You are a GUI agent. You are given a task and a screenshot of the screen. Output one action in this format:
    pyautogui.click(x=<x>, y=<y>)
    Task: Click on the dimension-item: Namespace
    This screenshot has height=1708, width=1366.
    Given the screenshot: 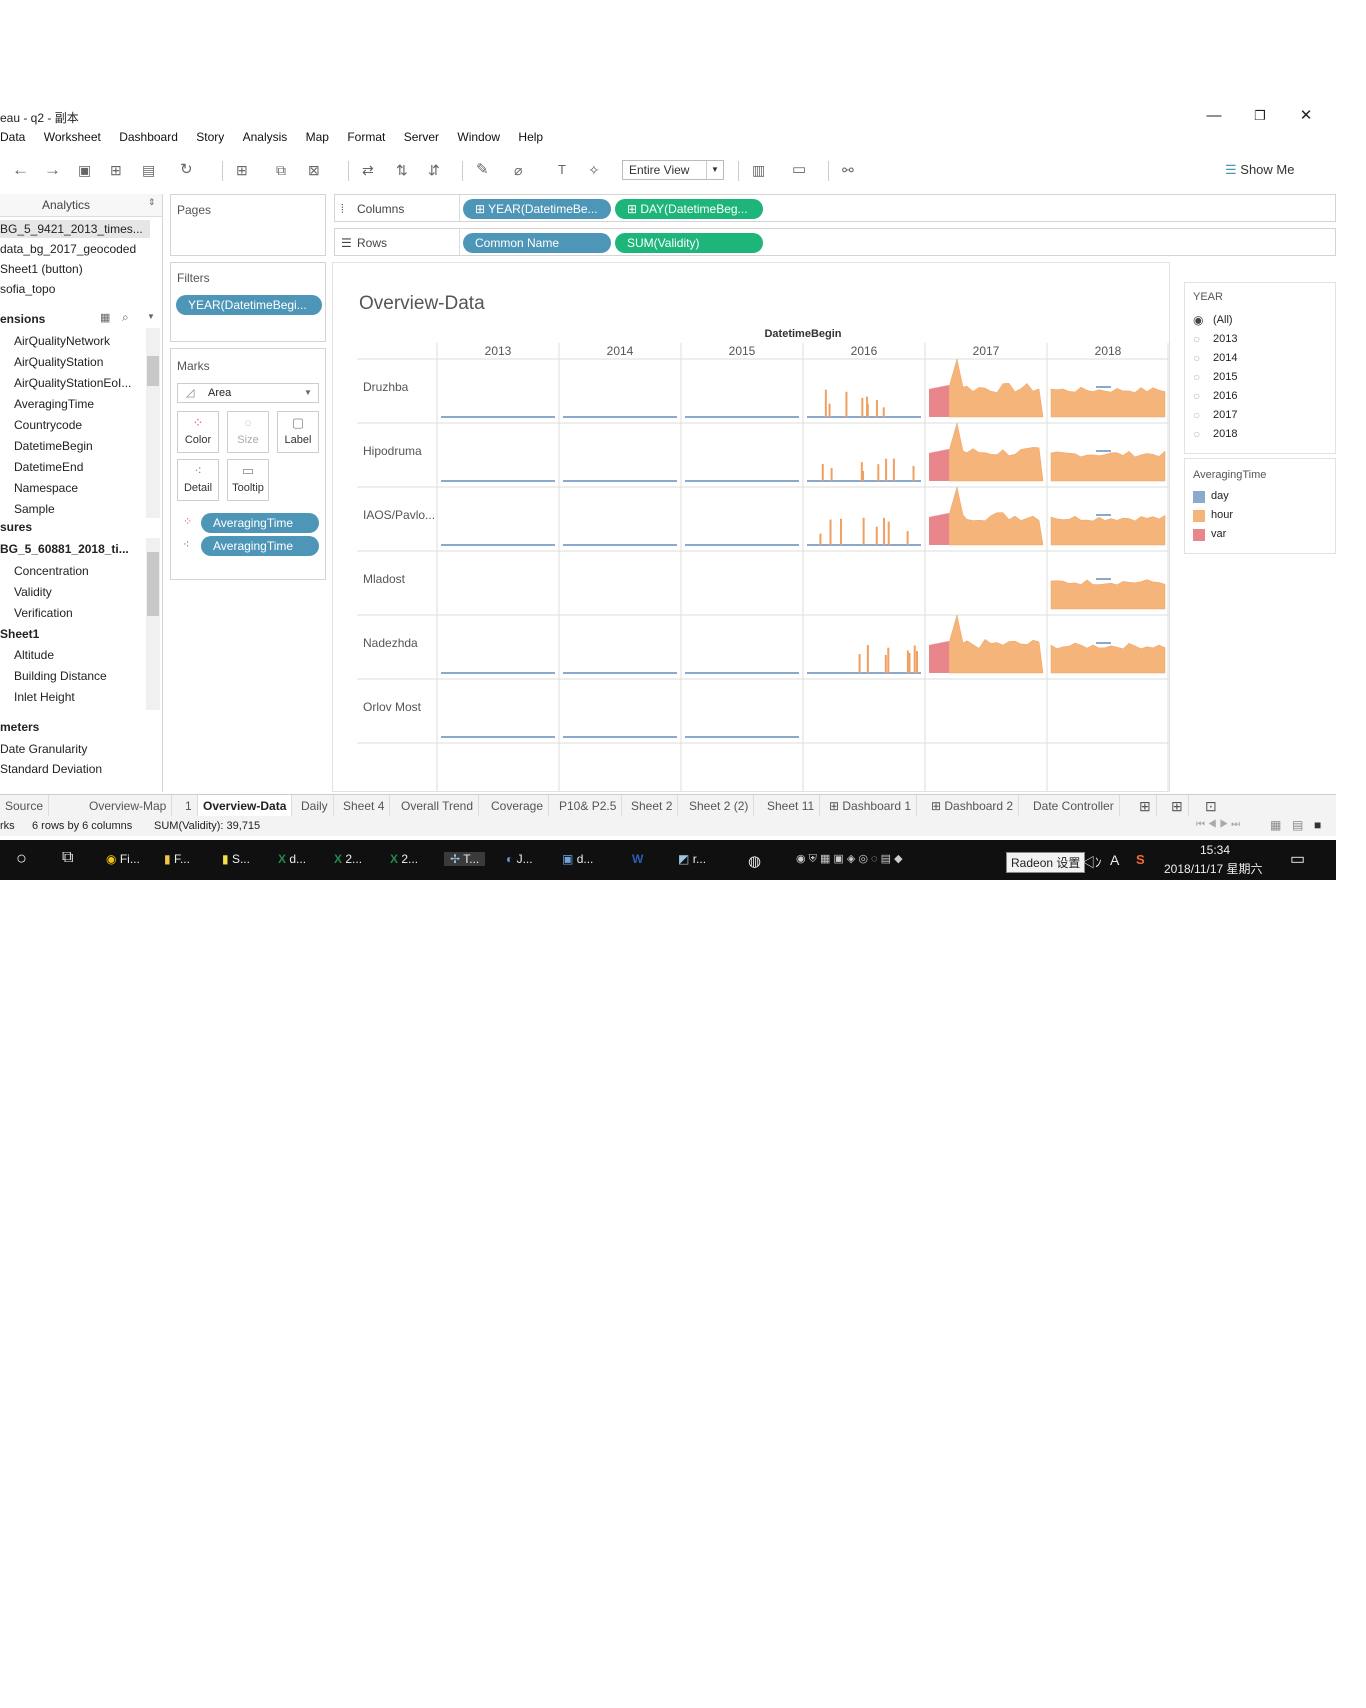 What is the action you would take?
    pyautogui.click(x=46, y=488)
    